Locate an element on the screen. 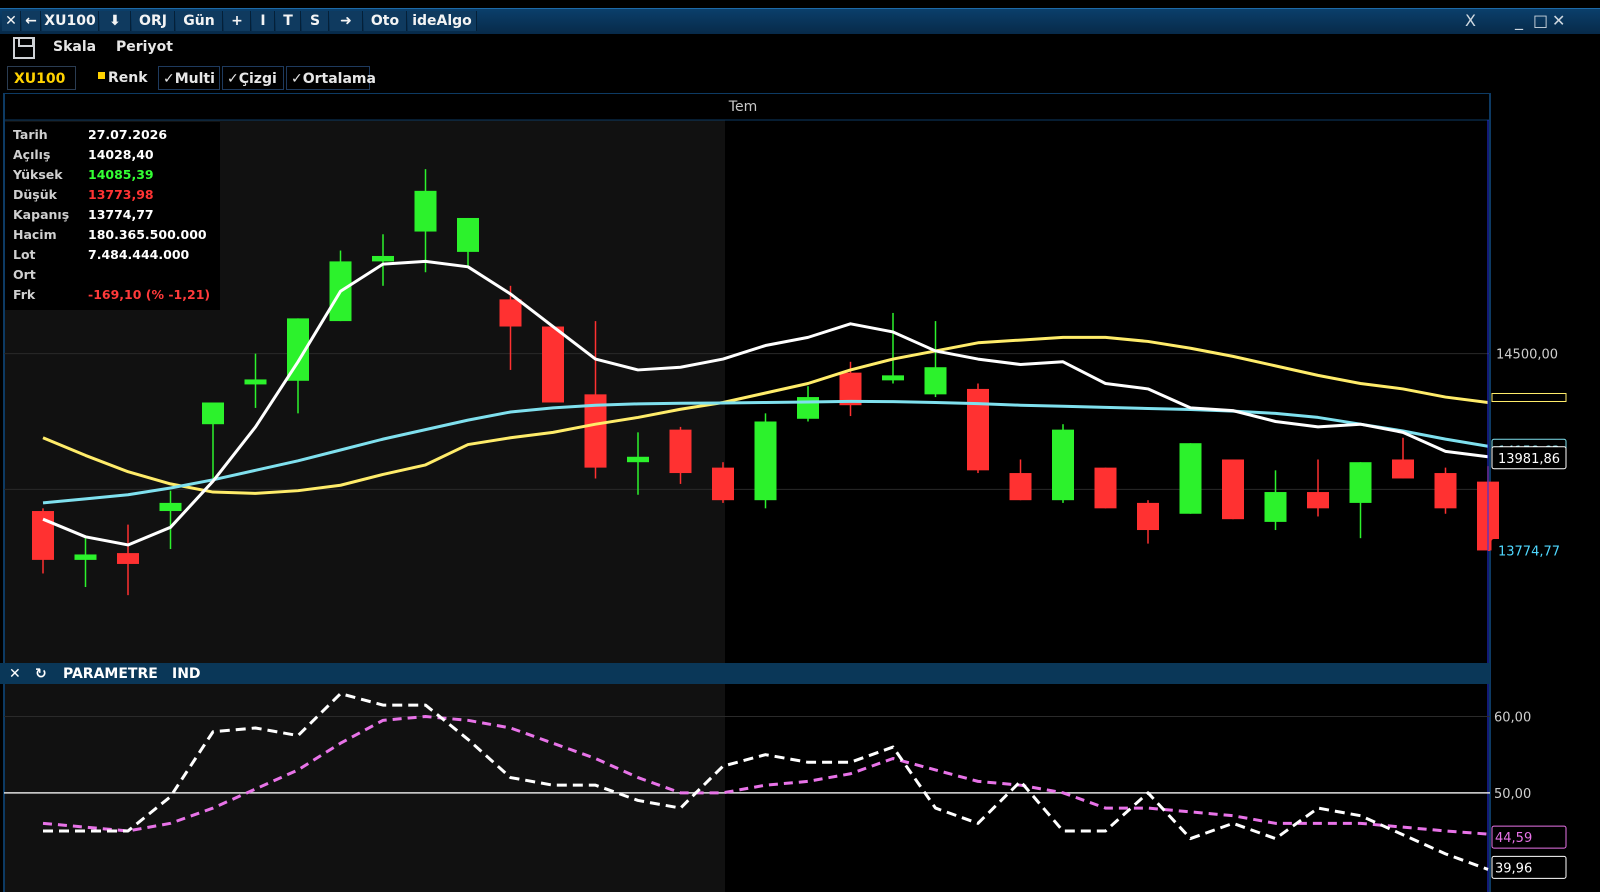  i-button: I is located at coordinates (263, 21).